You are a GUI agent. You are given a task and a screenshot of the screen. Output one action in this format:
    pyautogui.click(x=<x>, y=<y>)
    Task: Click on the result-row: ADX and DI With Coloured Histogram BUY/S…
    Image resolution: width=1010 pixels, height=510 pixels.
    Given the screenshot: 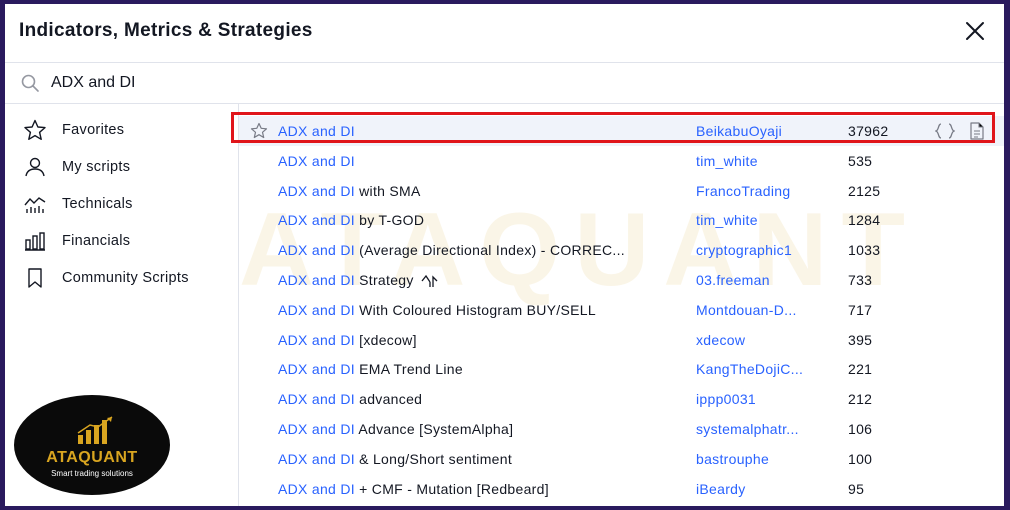 What is the action you would take?
    pyautogui.click(x=621, y=310)
    